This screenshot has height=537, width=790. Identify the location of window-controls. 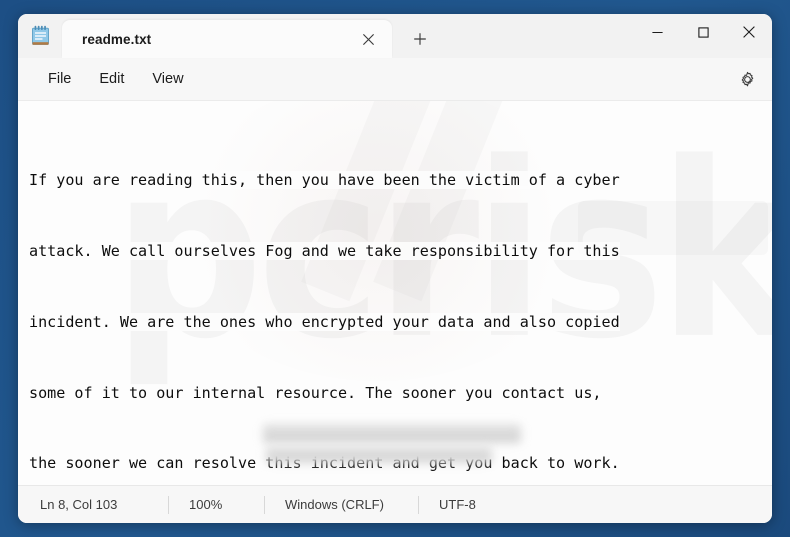
(703, 36).